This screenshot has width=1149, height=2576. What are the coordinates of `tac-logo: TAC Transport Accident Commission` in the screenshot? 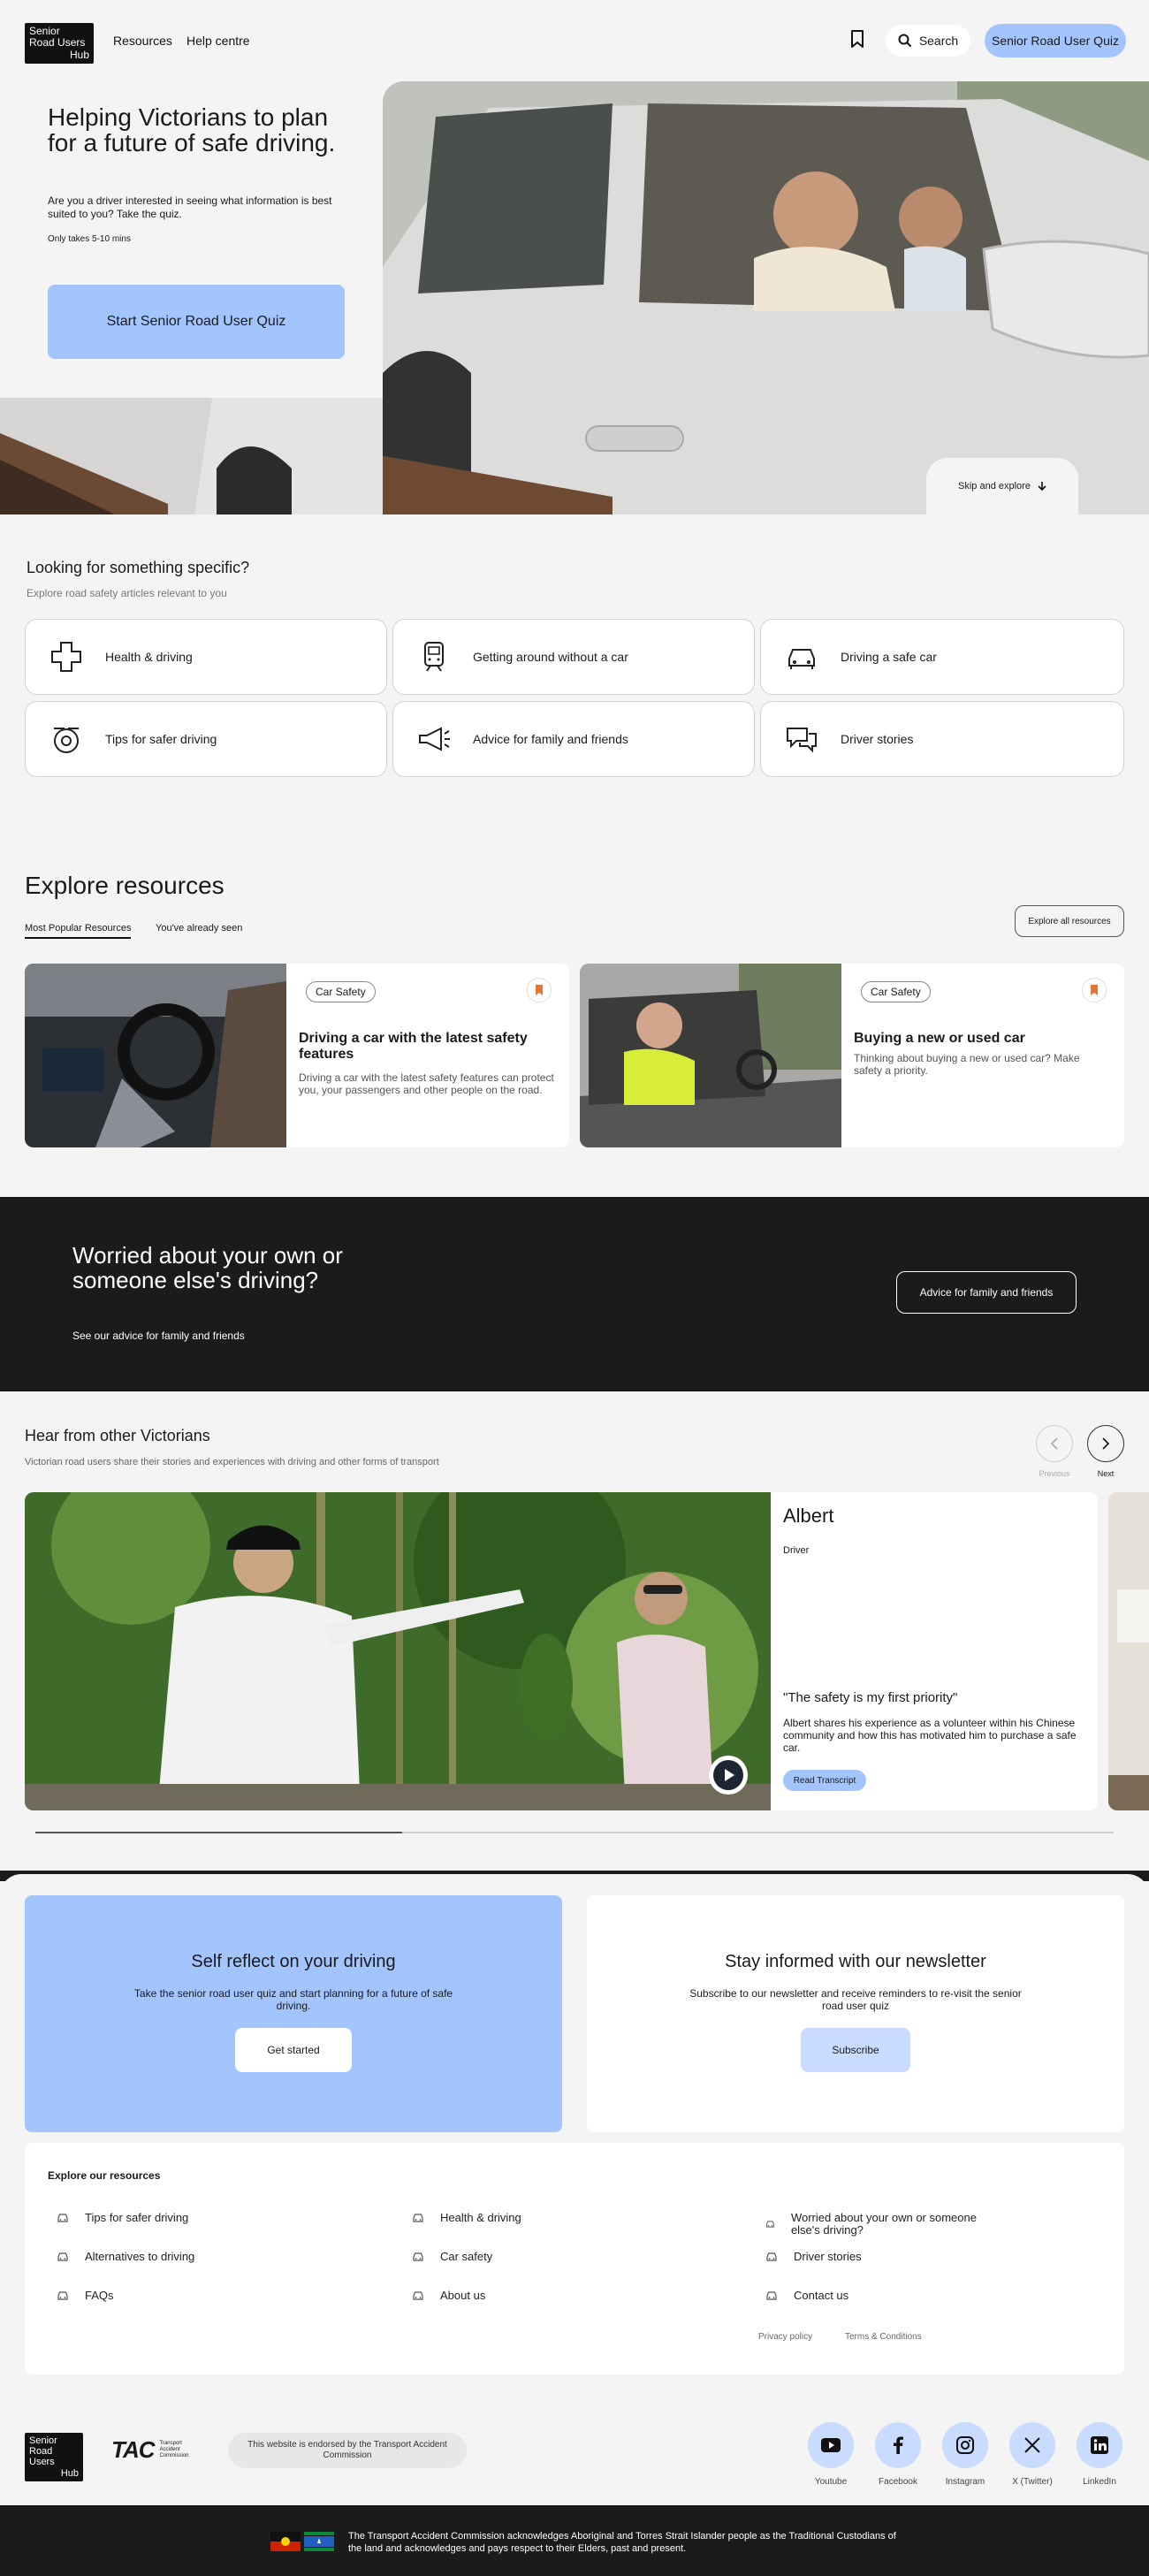 It's located at (150, 2449).